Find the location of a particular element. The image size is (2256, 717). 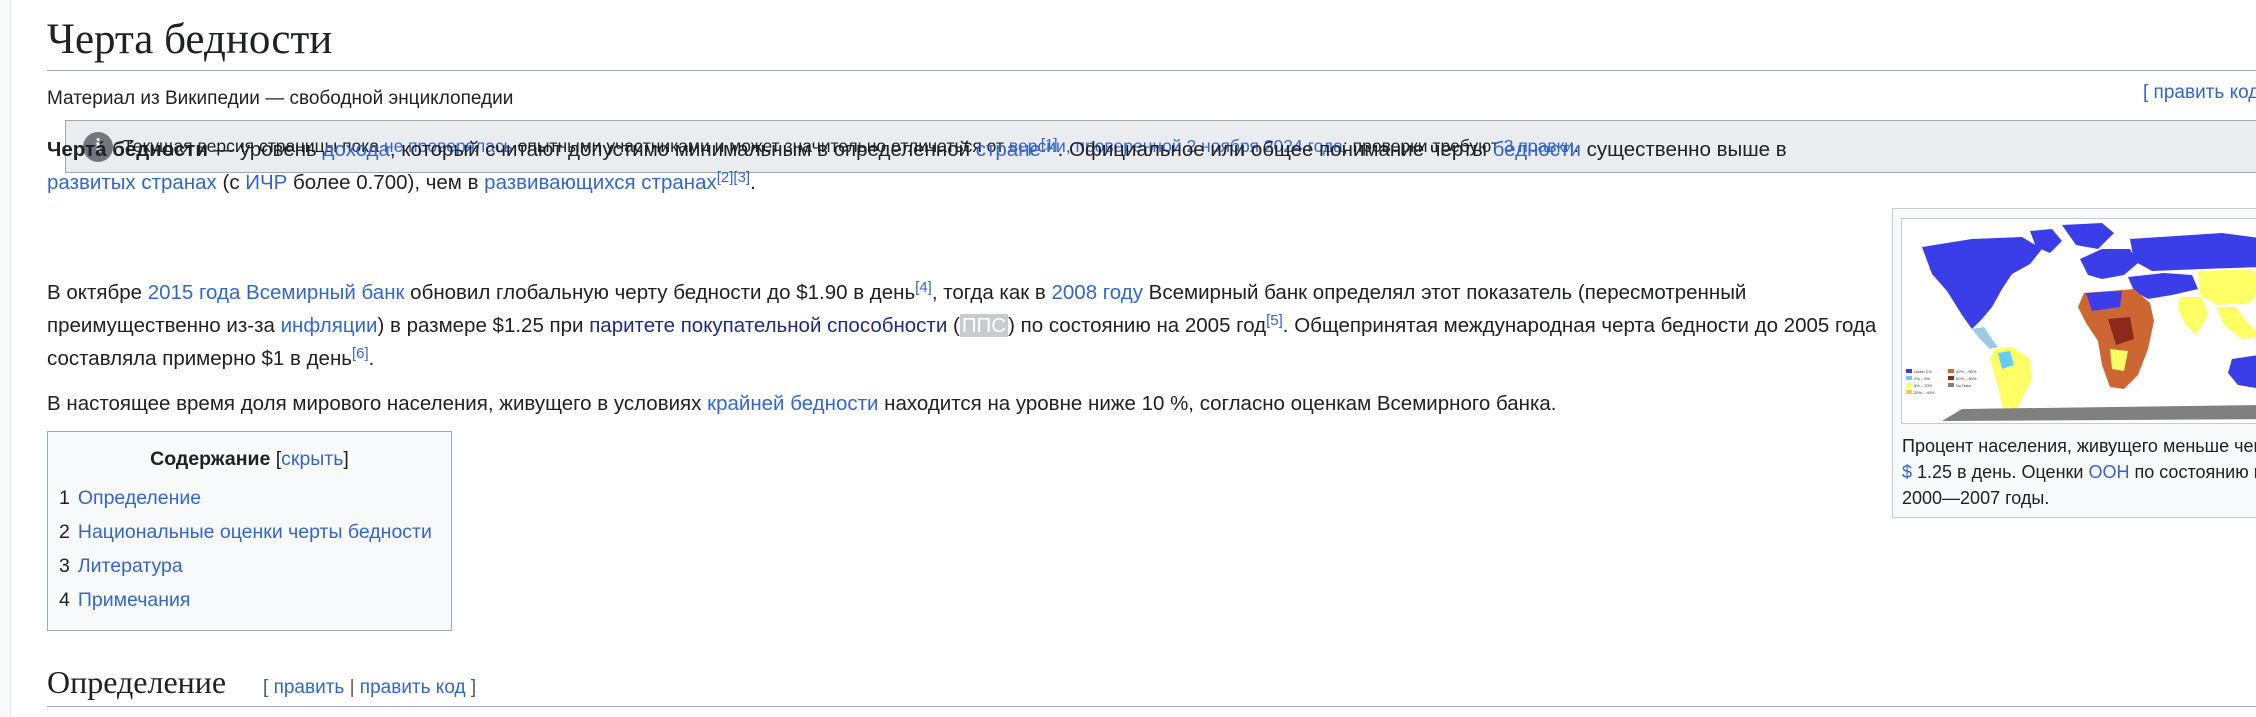

toc-link-national-estimates: Национальные оценки черты бедности is located at coordinates (255, 532).